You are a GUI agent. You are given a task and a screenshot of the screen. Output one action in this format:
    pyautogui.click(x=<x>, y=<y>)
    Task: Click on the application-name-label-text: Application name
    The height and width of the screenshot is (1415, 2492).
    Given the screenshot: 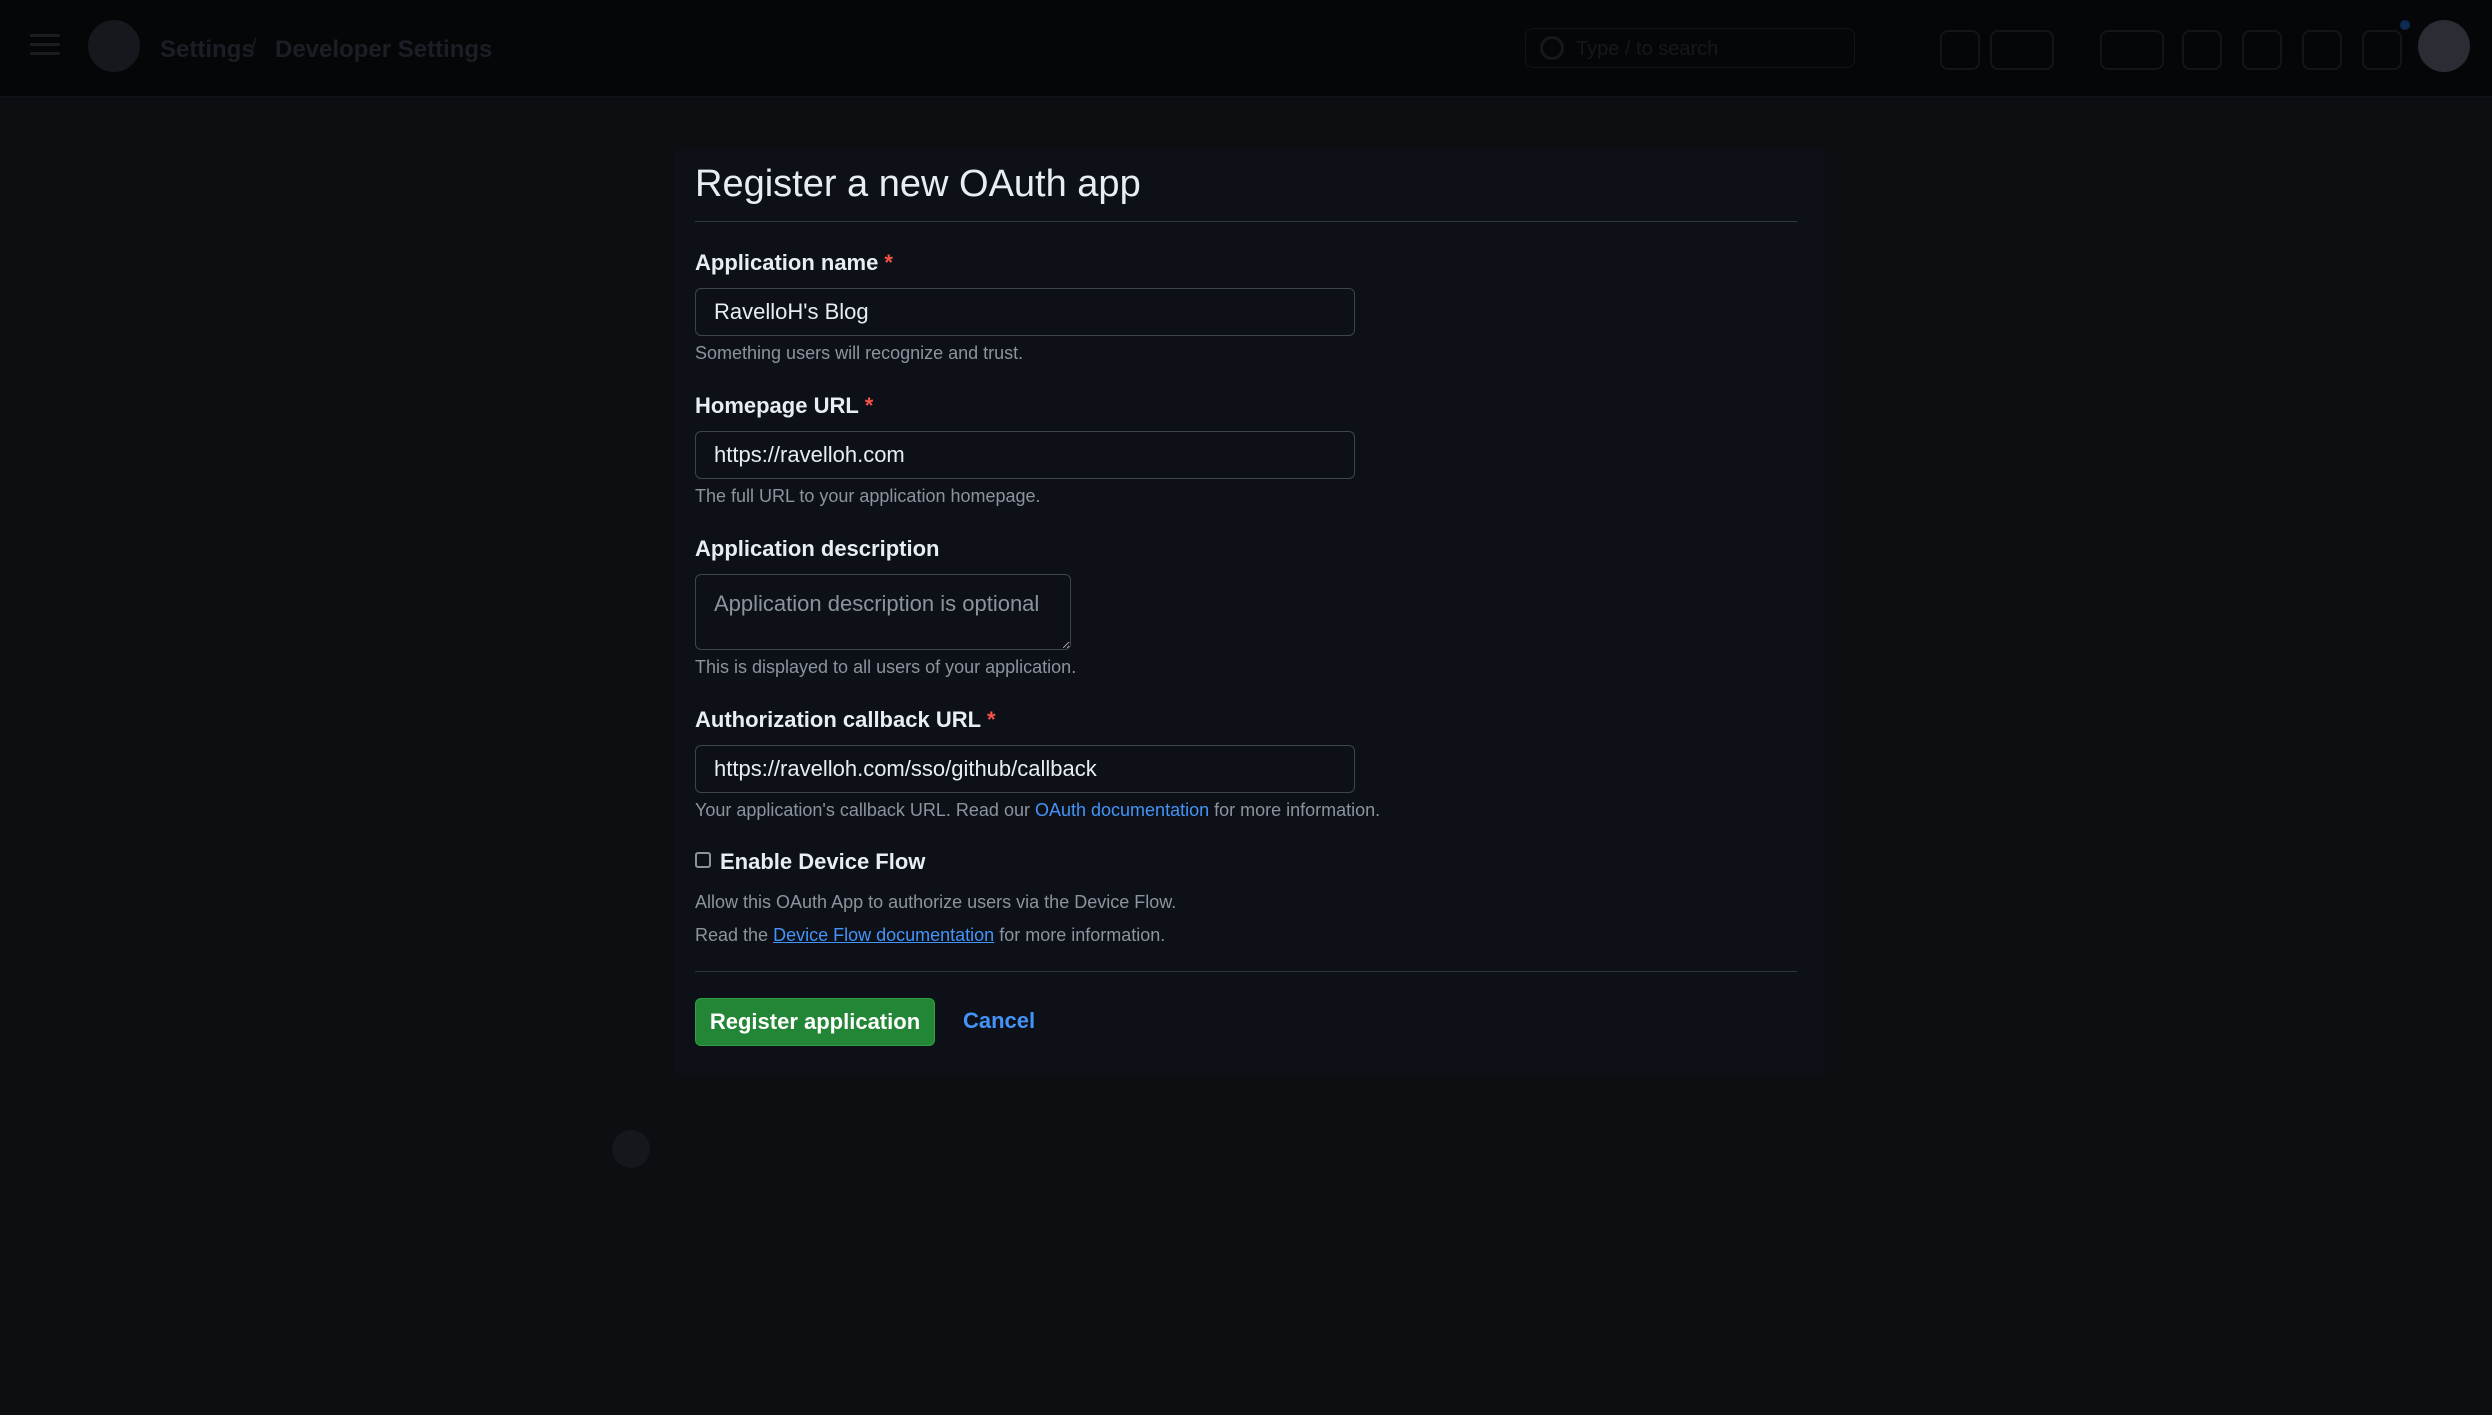 What is the action you would take?
    pyautogui.click(x=787, y=262)
    